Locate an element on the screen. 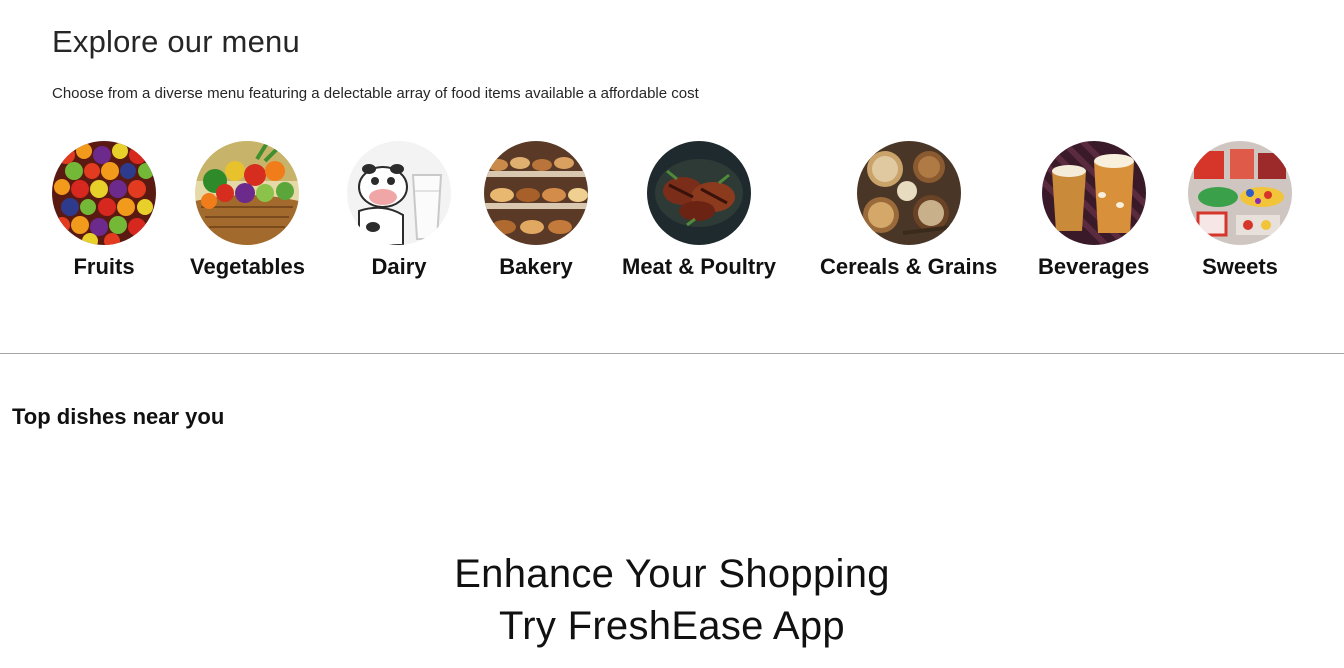 Image resolution: width=1344 pixels, height=668 pixels. category-label: Dairy is located at coordinates (399, 266).